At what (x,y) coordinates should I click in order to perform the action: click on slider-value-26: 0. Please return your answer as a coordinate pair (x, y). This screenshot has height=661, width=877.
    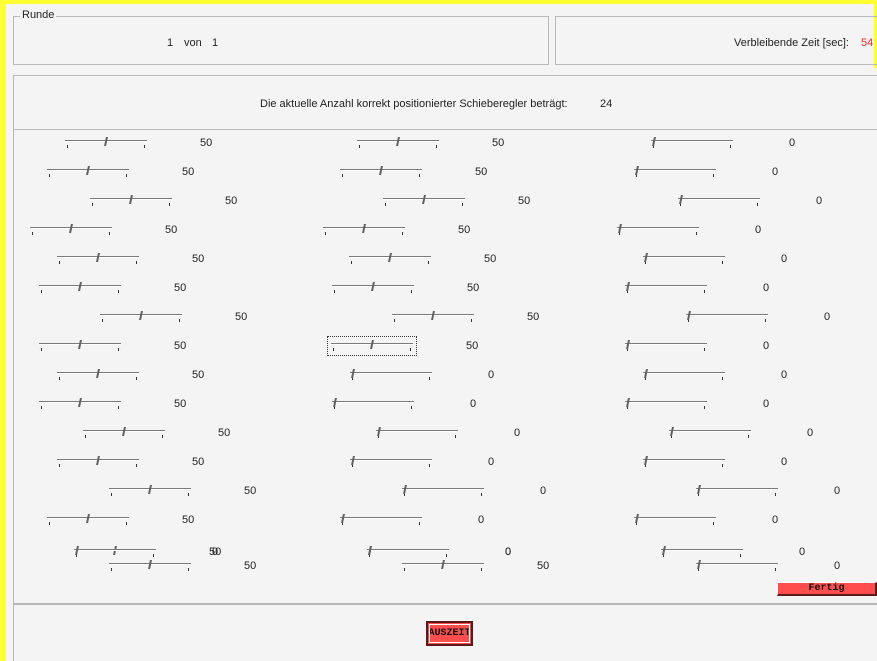
    Looking at the image, I should click on (491, 375).